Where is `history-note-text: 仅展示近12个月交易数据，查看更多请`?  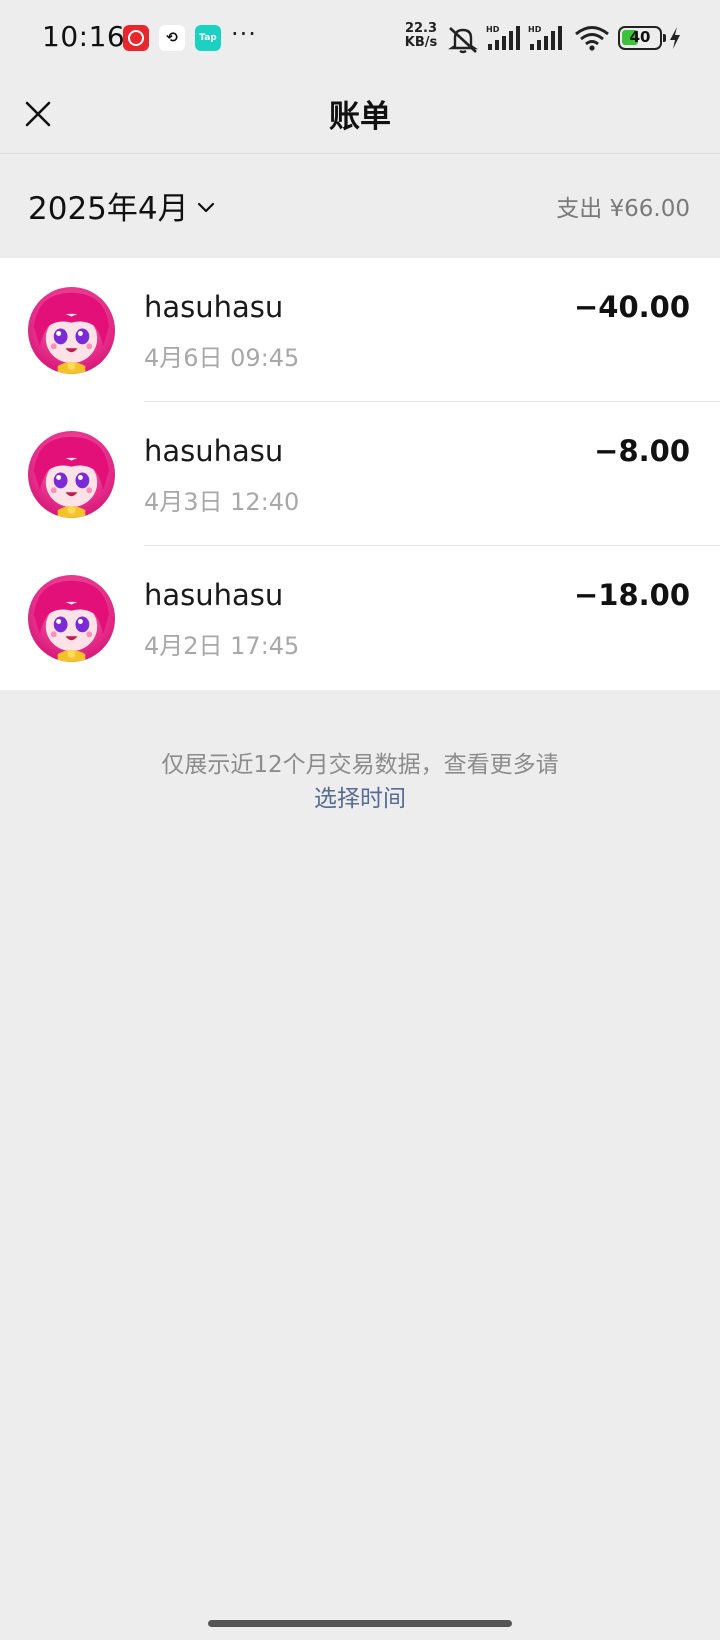 history-note-text: 仅展示近12个月交易数据，查看更多请 is located at coordinates (360, 765).